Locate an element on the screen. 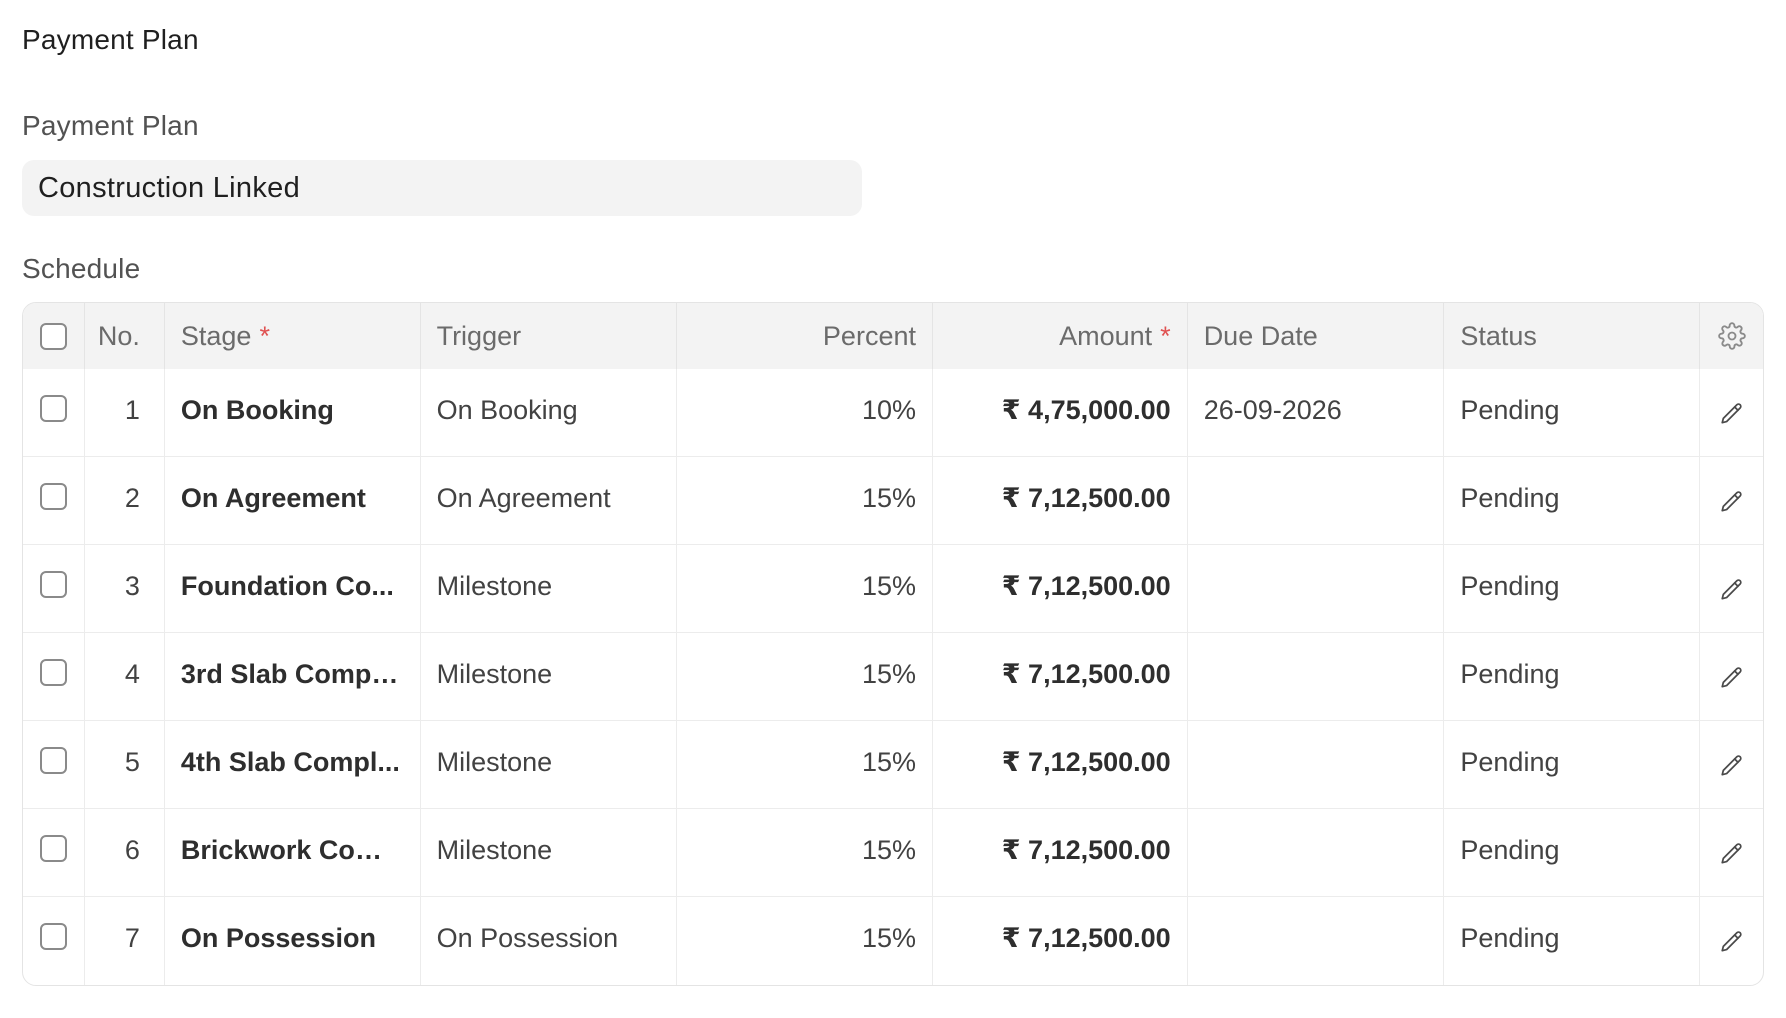  column-settings-button is located at coordinates (1731, 336).